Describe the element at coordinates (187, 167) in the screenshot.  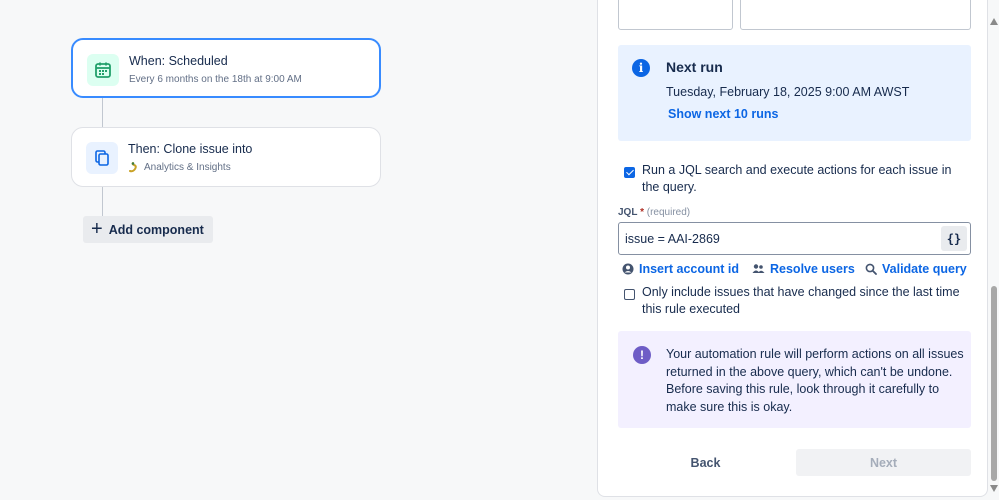
I see `action-subtitle: Analytics & Insights` at that location.